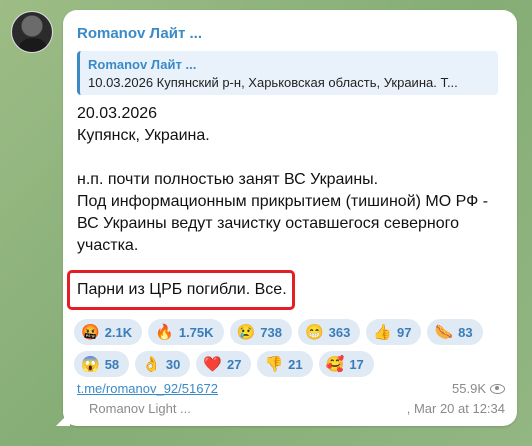 This screenshot has height=446, width=532. I want to click on reaction-emoji-icon: 😱, so click(90, 364).